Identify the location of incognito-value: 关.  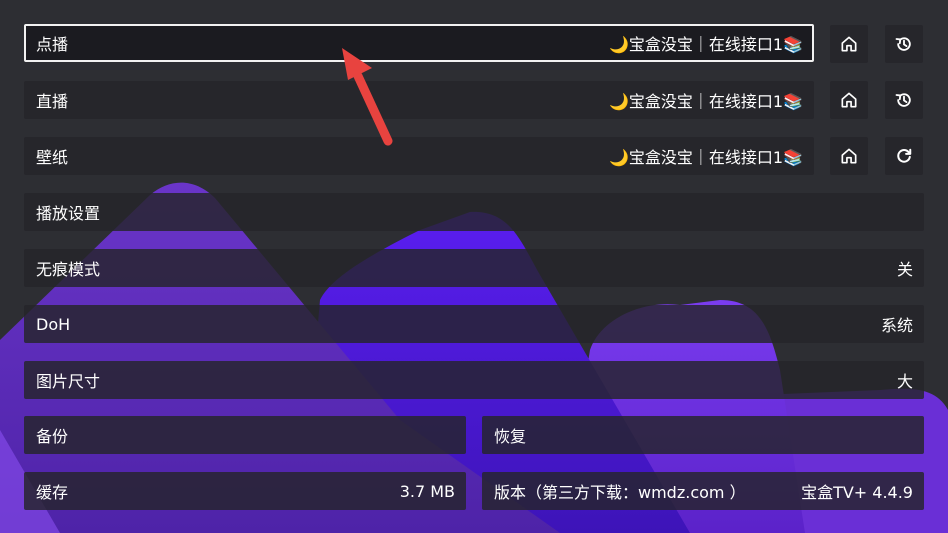
(904, 269).